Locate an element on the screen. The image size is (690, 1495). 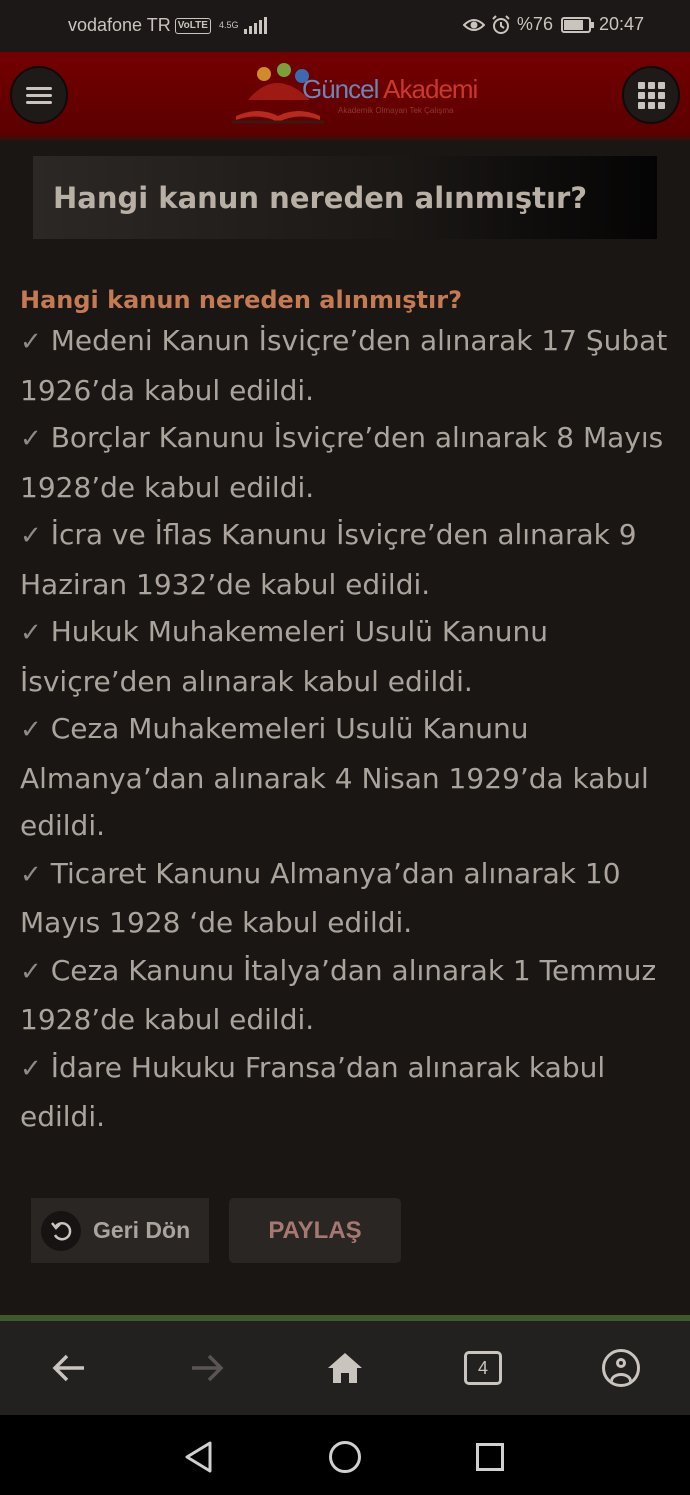
square-recents-icon is located at coordinates (490, 1457).